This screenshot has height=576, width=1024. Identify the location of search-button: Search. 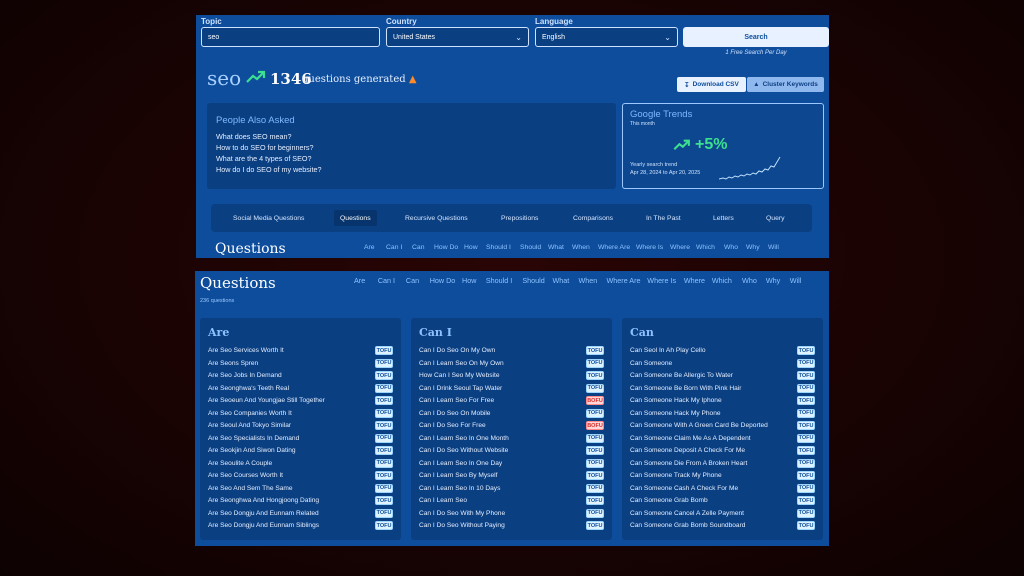
(756, 37).